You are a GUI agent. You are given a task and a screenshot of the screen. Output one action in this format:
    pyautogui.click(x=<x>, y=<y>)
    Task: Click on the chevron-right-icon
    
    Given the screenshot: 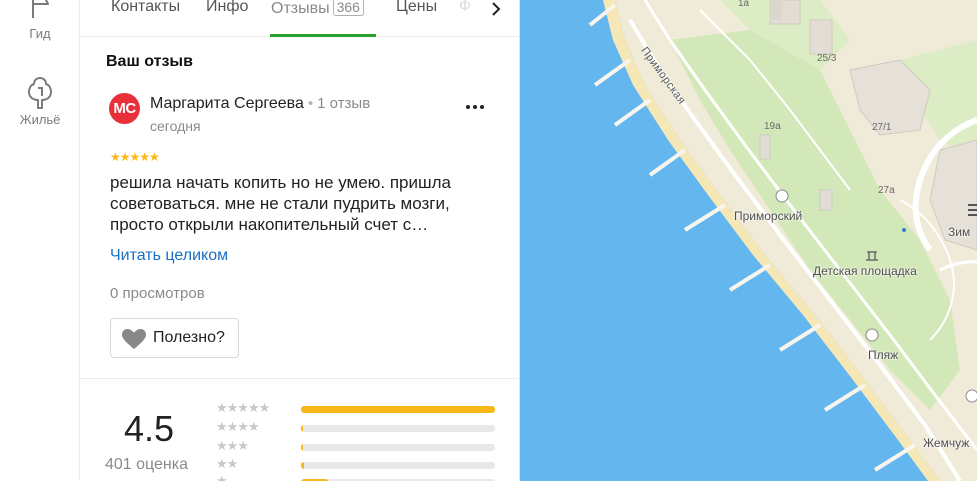 What is the action you would take?
    pyautogui.click(x=496, y=11)
    